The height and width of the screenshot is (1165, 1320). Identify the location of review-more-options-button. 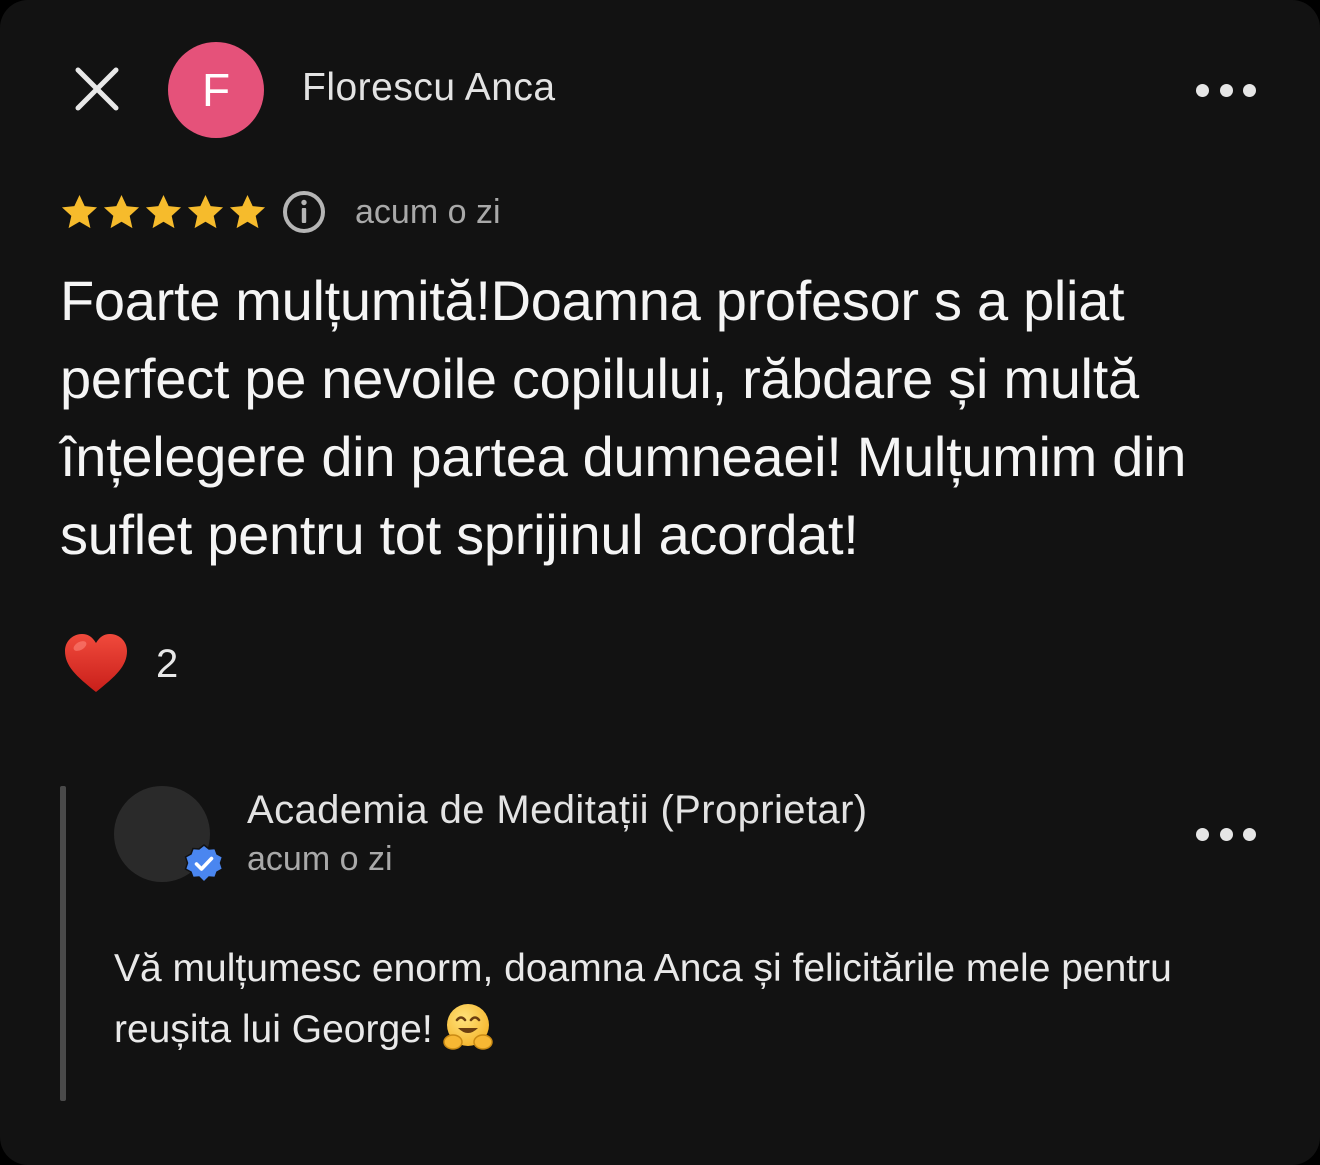
(1226, 90).